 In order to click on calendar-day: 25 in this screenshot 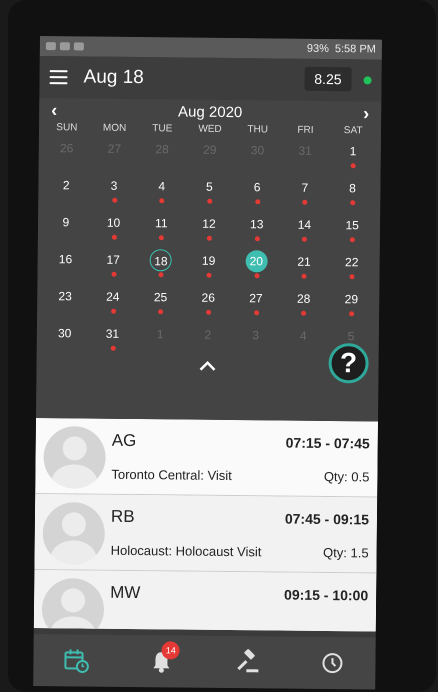, I will do `click(160, 300)`.